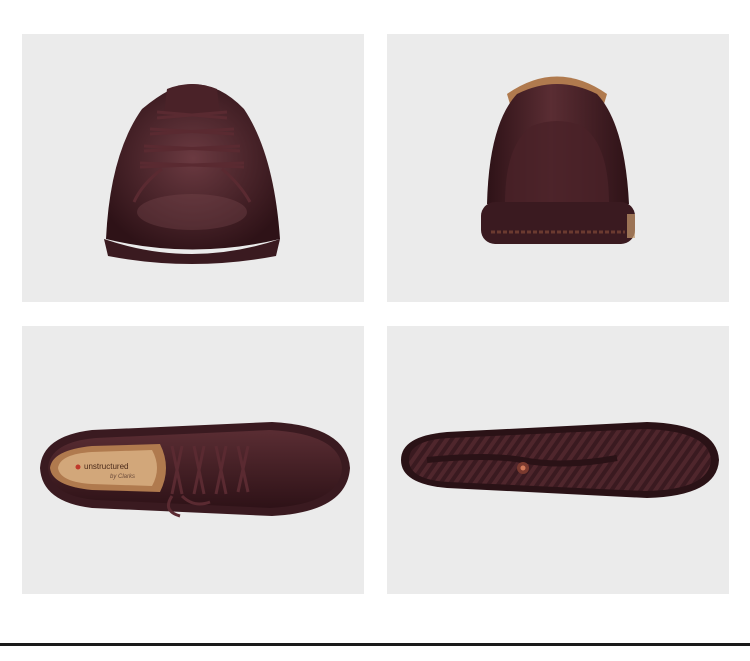 The height and width of the screenshot is (661, 750). Describe the element at coordinates (78, 467) in the screenshot. I see `brand-logo-icon` at that location.